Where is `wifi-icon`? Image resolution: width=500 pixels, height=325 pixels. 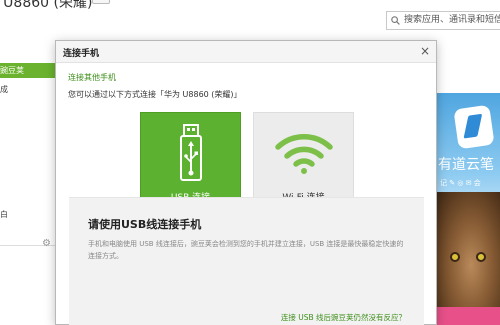
wifi-icon is located at coordinates (303, 153).